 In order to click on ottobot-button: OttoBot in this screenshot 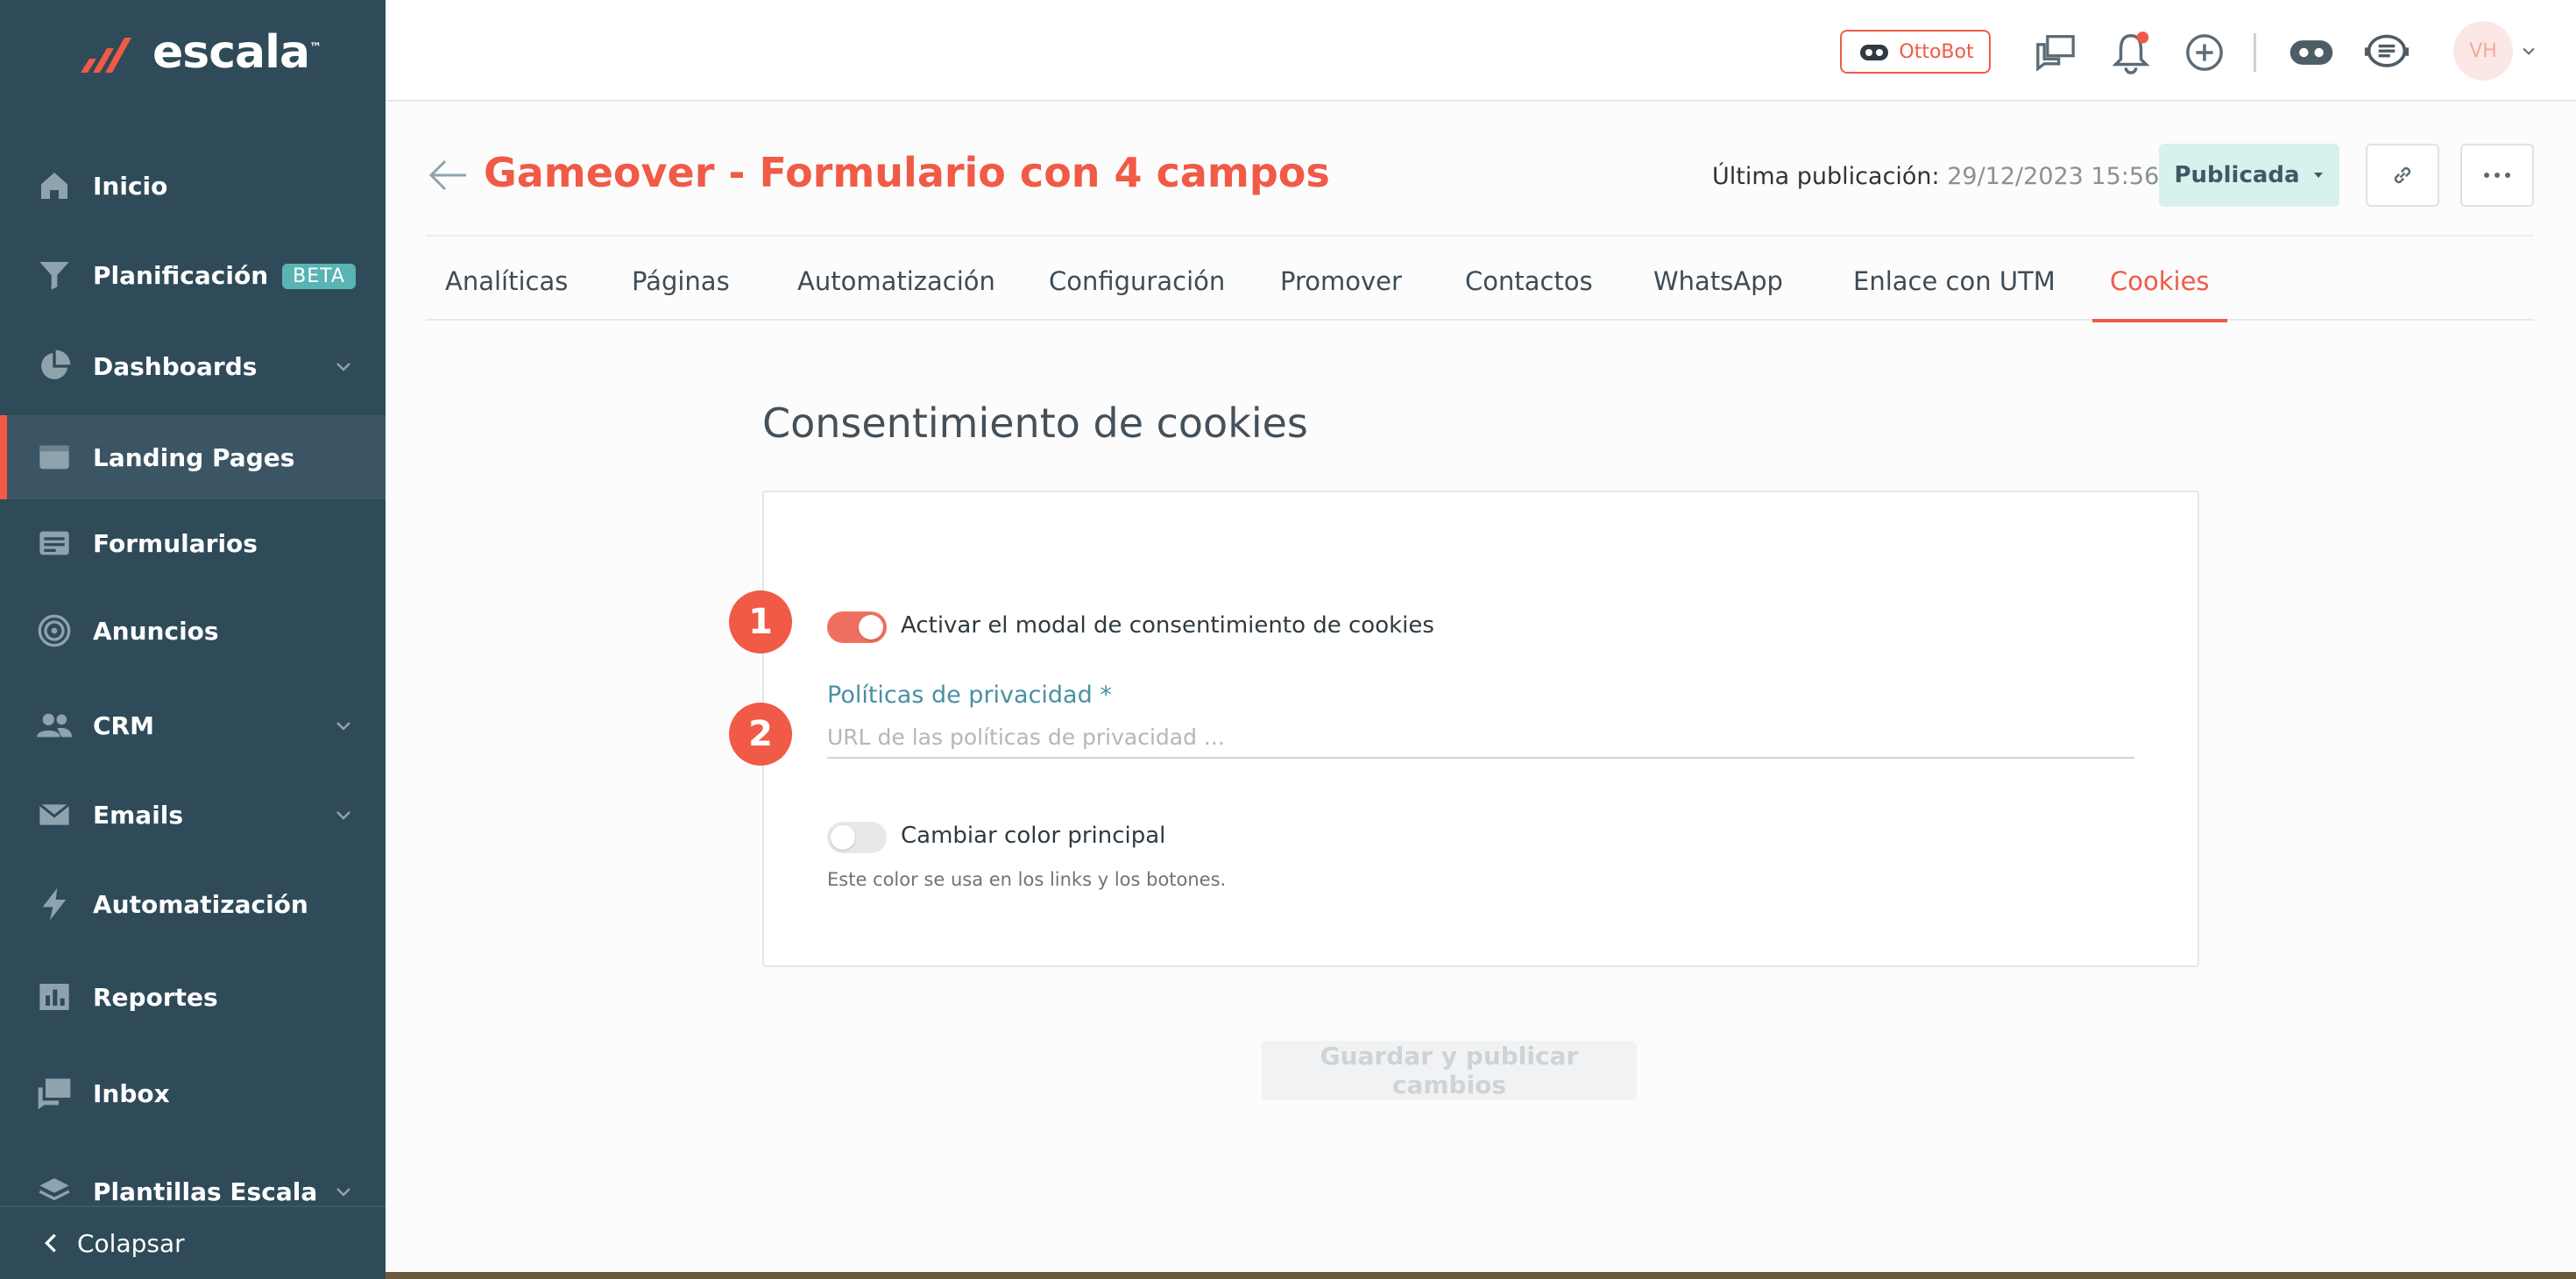, I will do `click(1915, 52)`.